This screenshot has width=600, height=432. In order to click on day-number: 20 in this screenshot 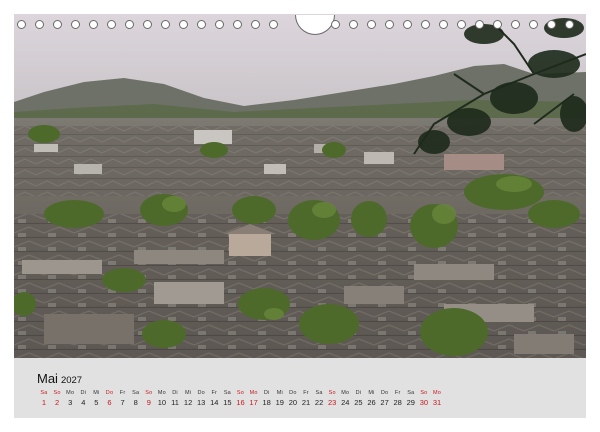, I will do `click(293, 402)`.